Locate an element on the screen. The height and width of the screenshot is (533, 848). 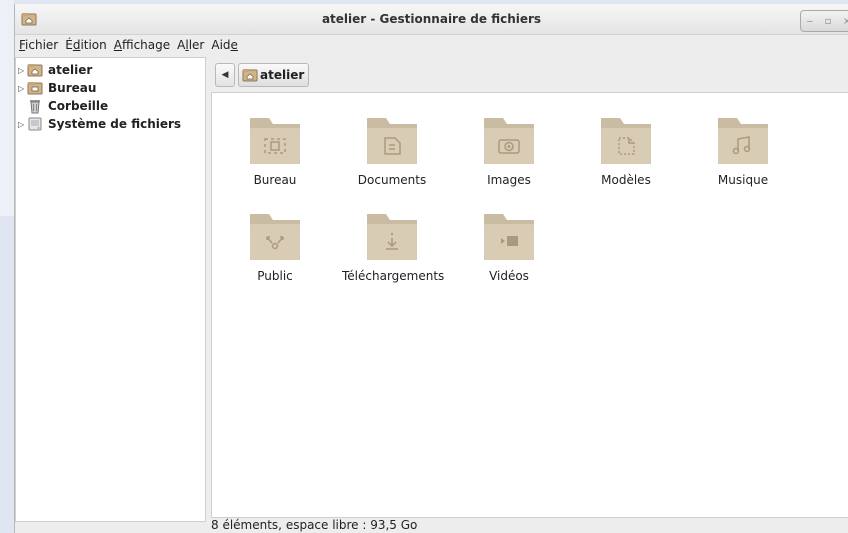
folder-item-images: Images is located at coordinates (509, 151).